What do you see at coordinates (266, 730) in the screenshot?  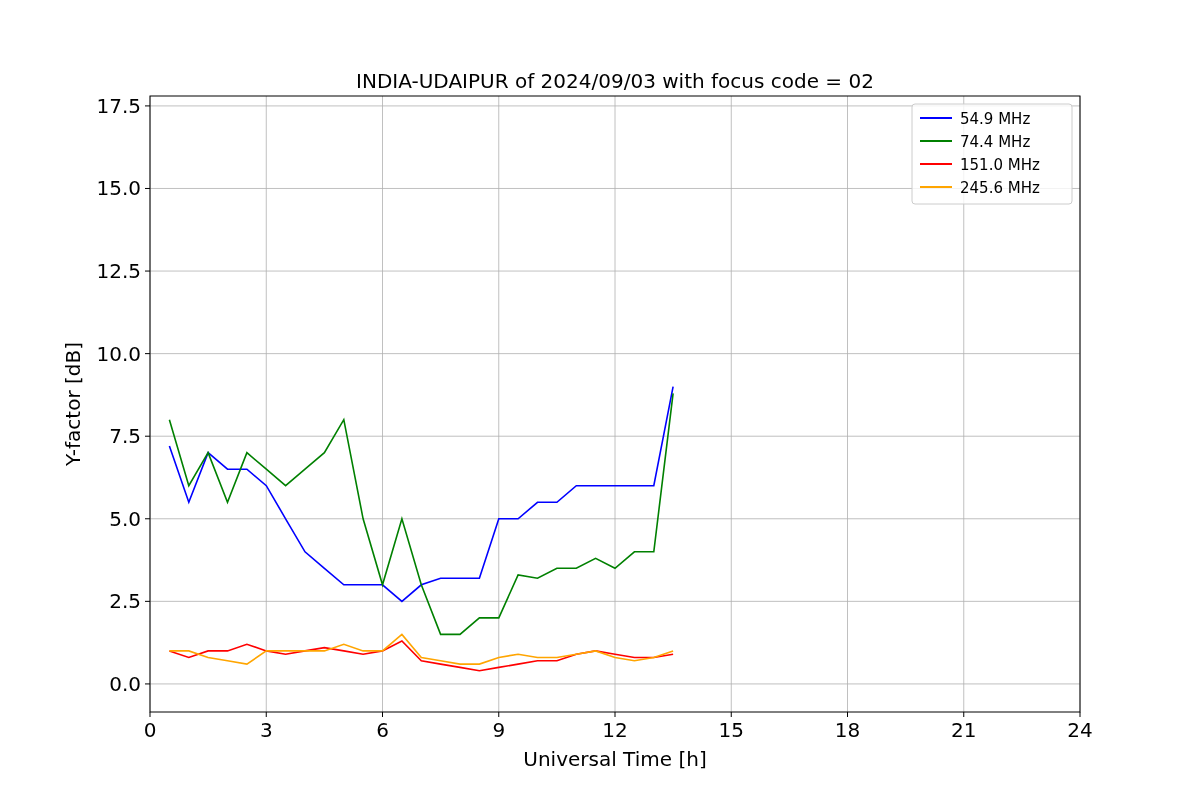 I see `tick-label: 3` at bounding box center [266, 730].